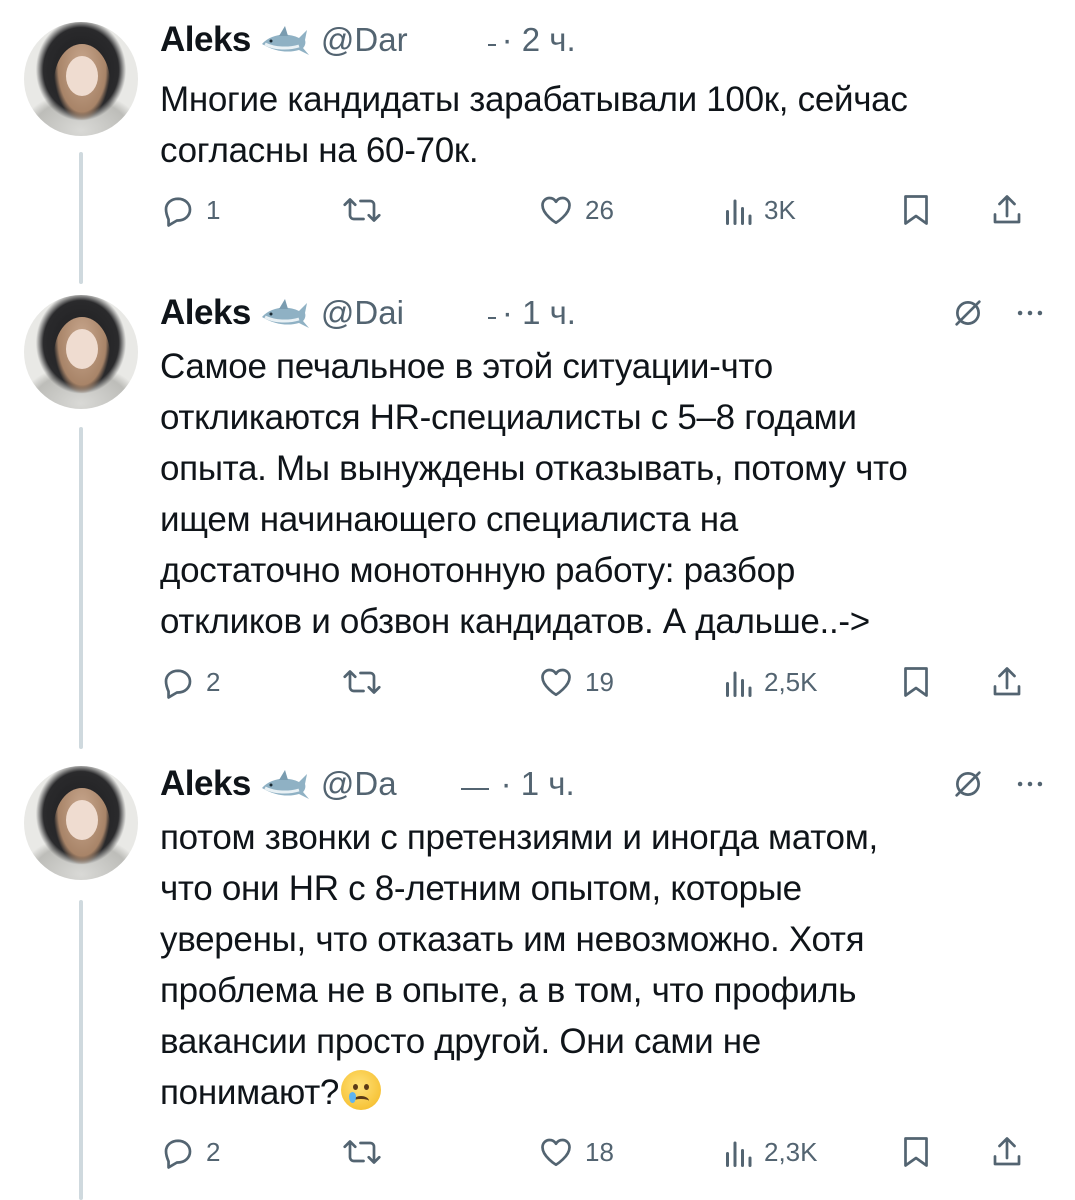 This screenshot has height=1200, width=1075. Describe the element at coordinates (791, 1151) in the screenshot. I see `view-count: 2,3K` at that location.